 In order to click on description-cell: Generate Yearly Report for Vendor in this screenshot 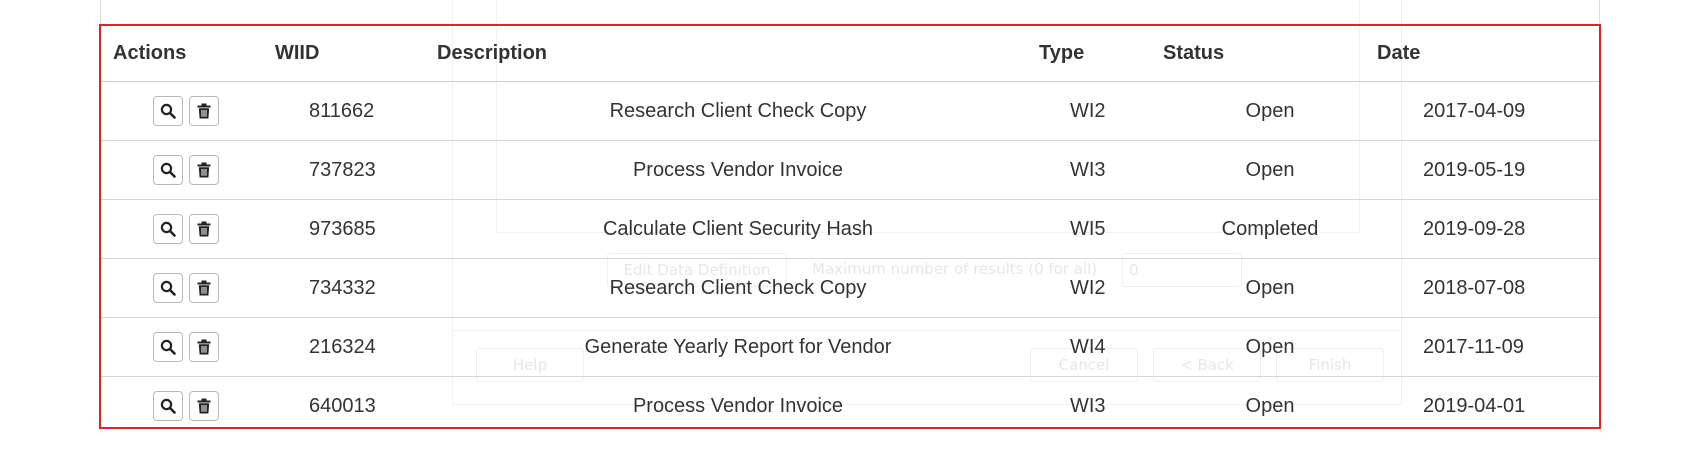, I will do `click(738, 347)`.